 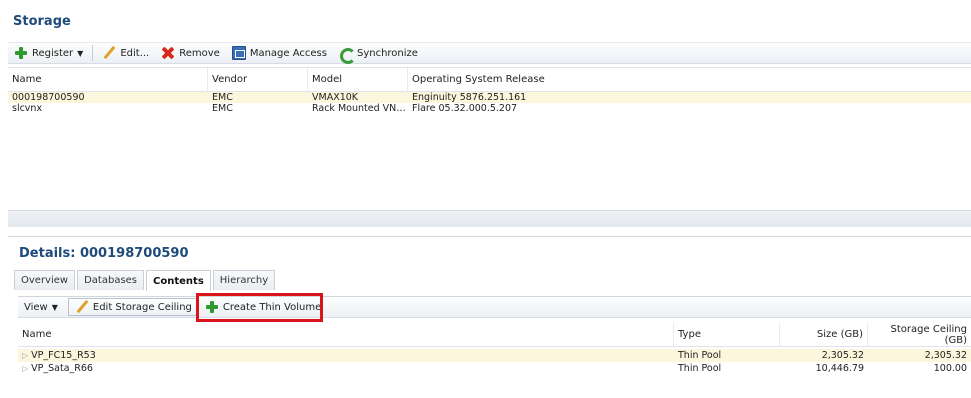 I want to click on tab-hierarchy: Hierarchy, so click(x=244, y=280).